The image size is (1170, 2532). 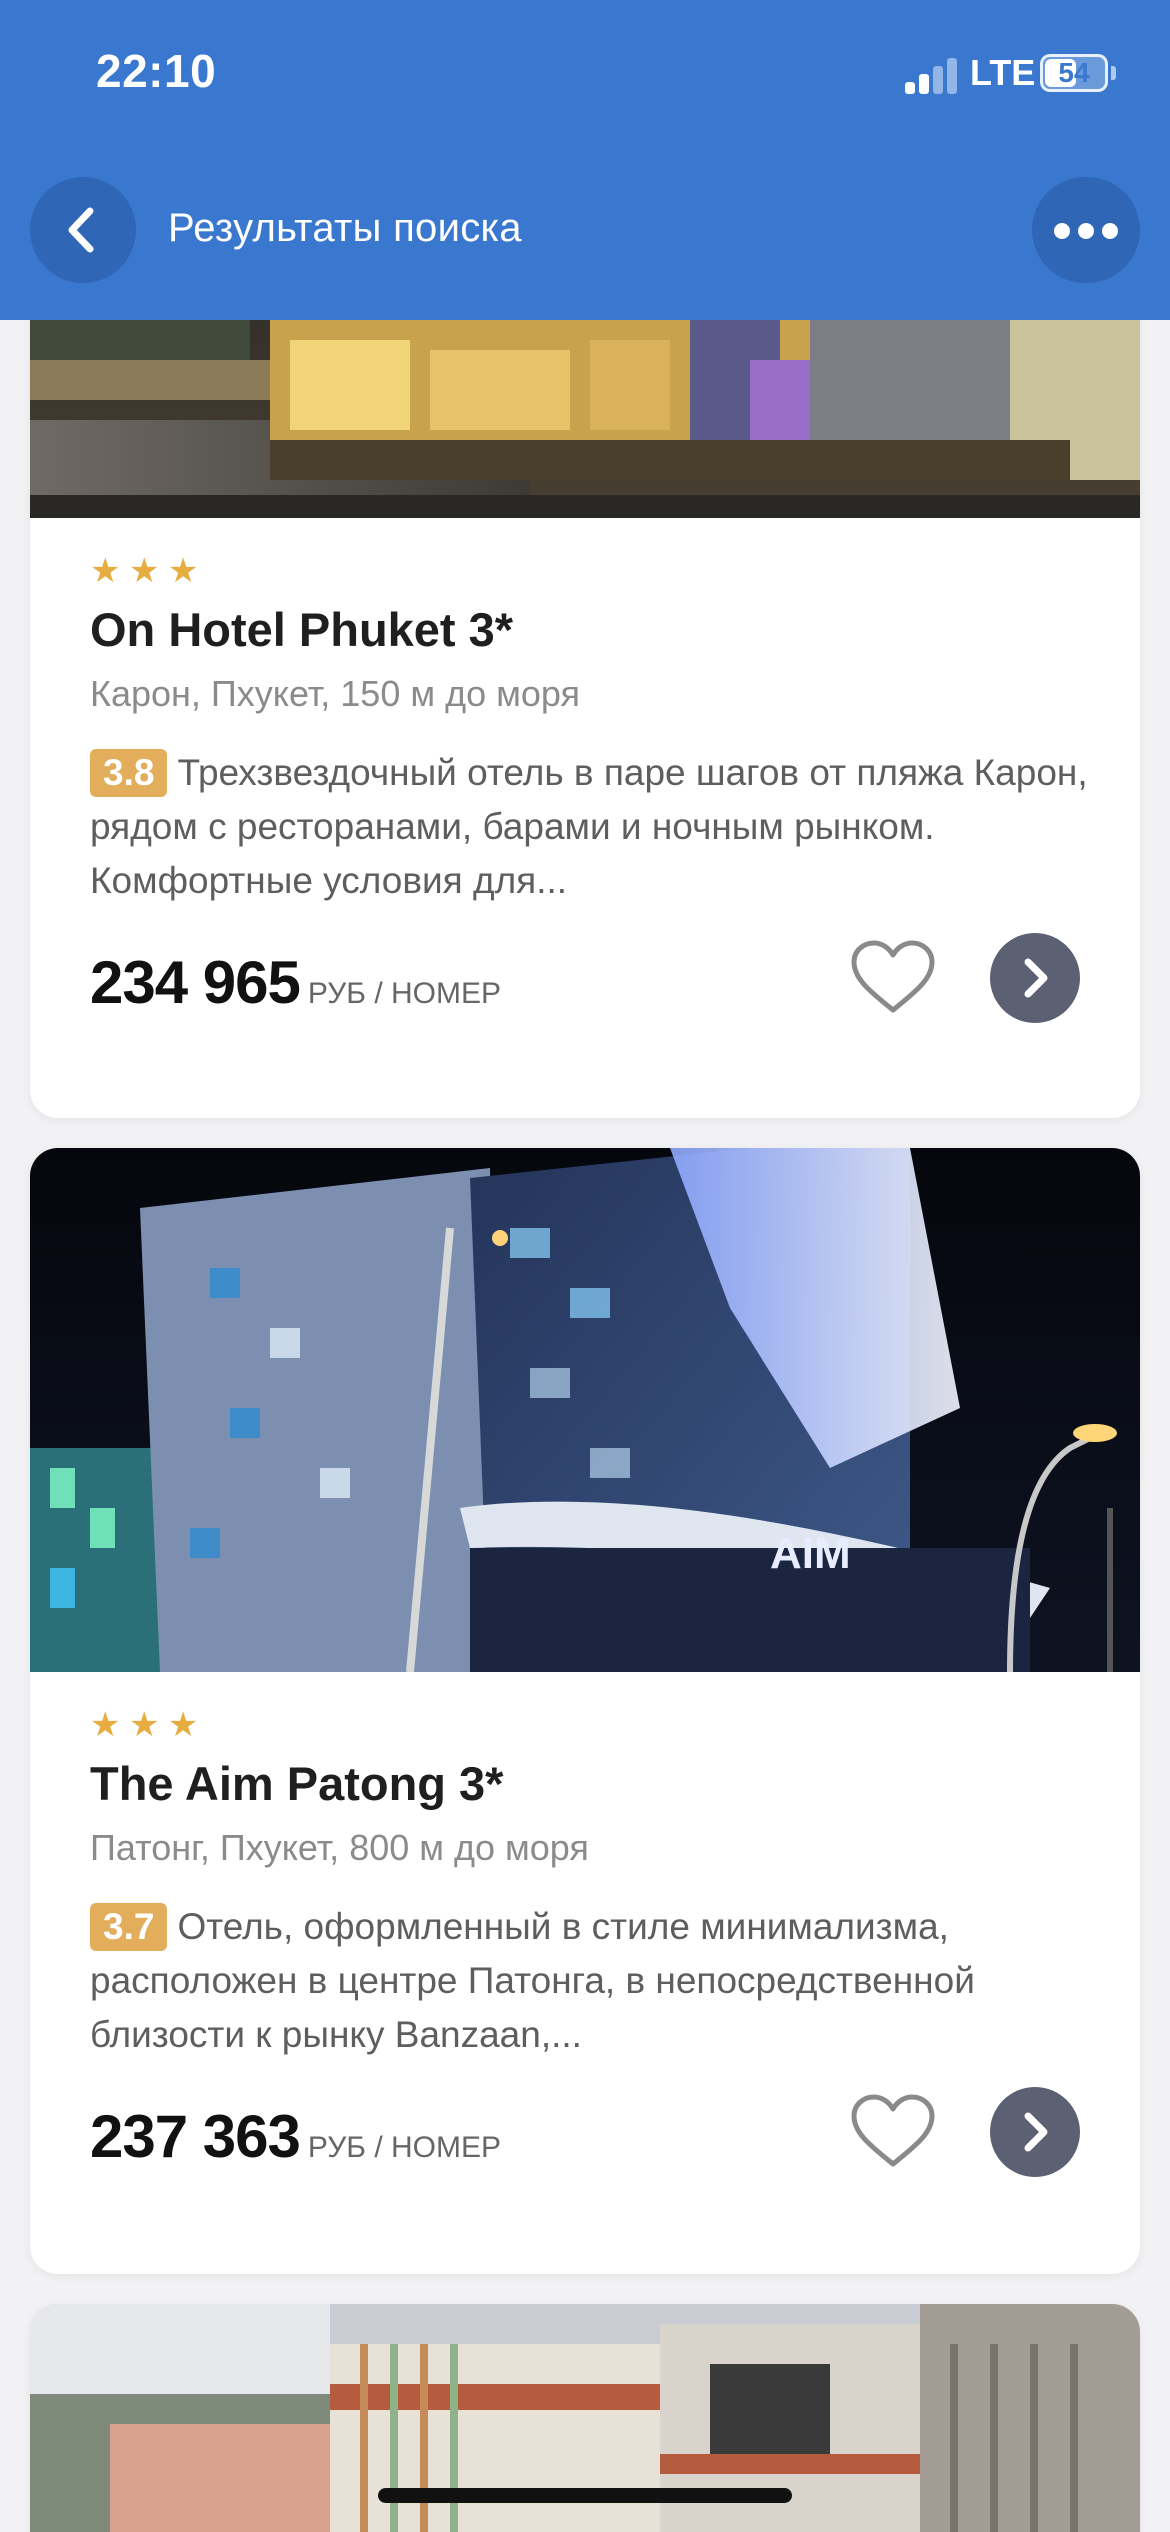 I want to click on hotel-name: On Hotel Phuket 3*, so click(x=301, y=629).